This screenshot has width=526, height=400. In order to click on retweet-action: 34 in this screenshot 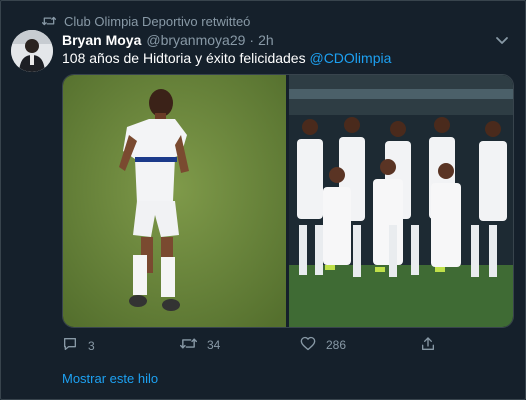, I will do `click(200, 345)`.